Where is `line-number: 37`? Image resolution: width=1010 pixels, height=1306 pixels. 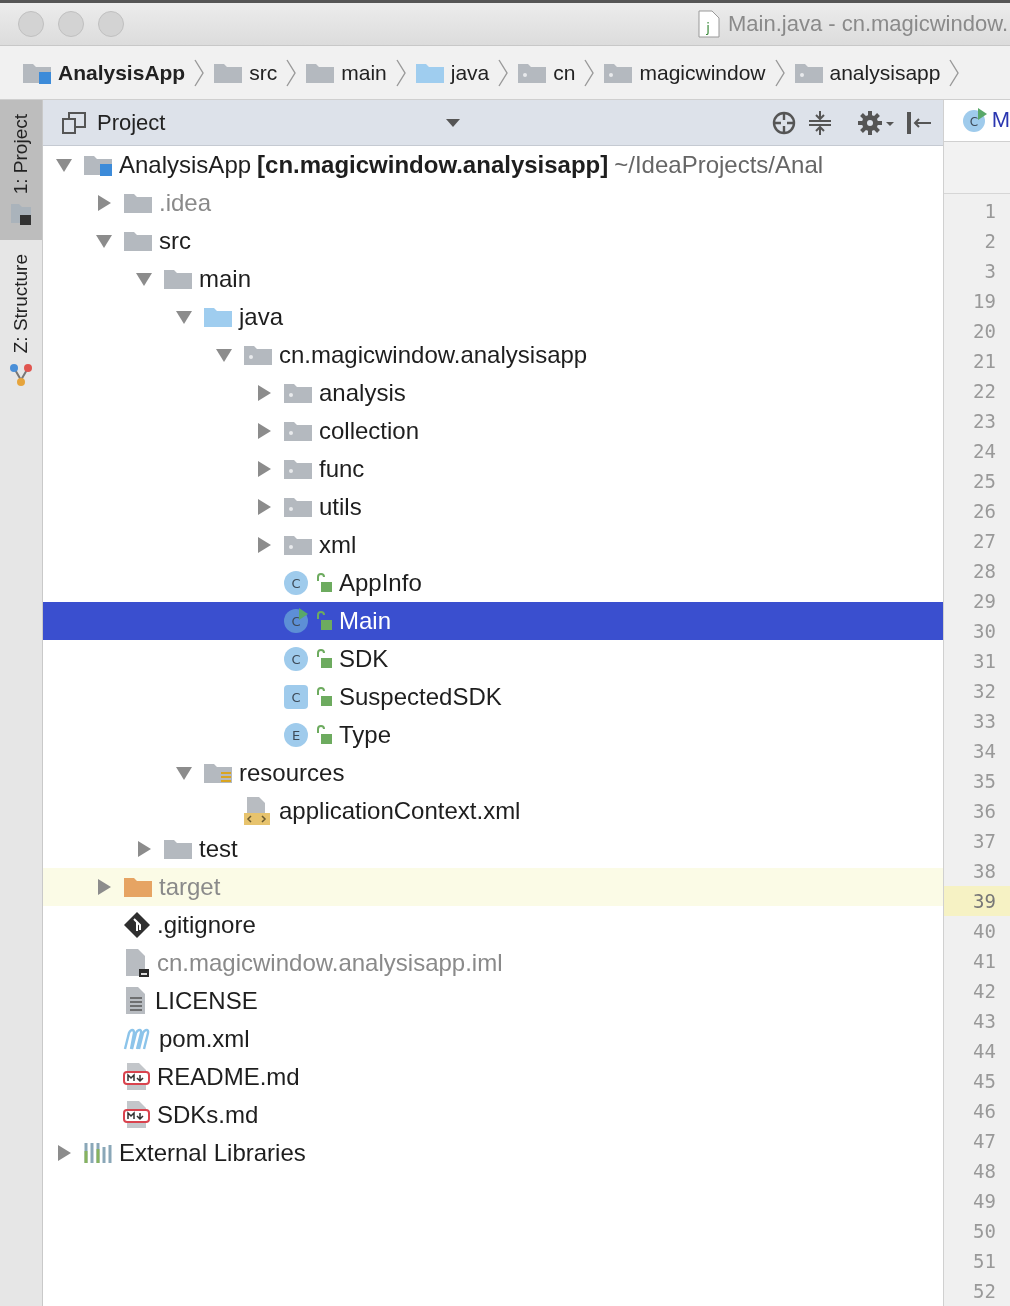
line-number: 37 is located at coordinates (984, 841).